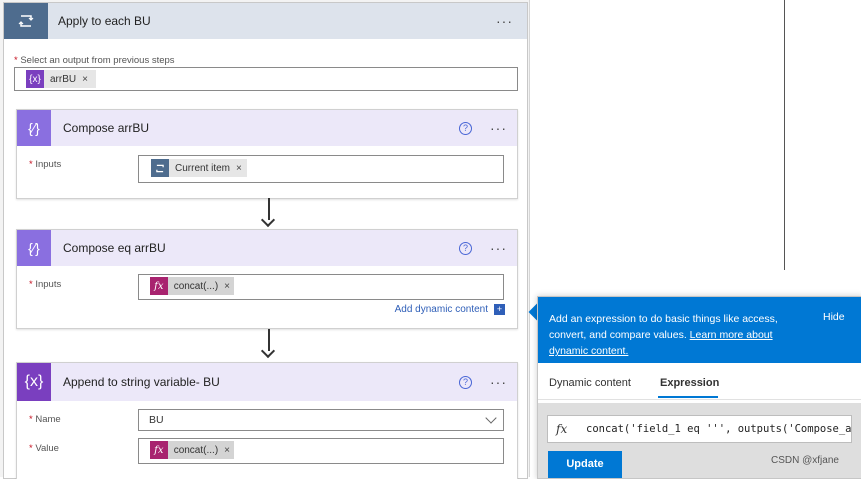  I want to click on variable-name-dropdown: BU, so click(321, 420).